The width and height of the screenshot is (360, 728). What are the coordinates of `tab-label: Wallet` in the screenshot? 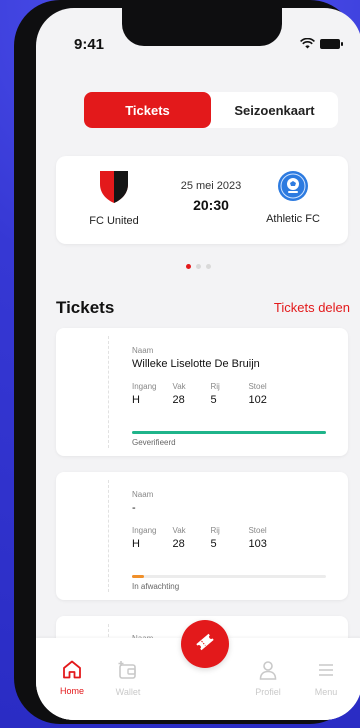 It's located at (128, 692).